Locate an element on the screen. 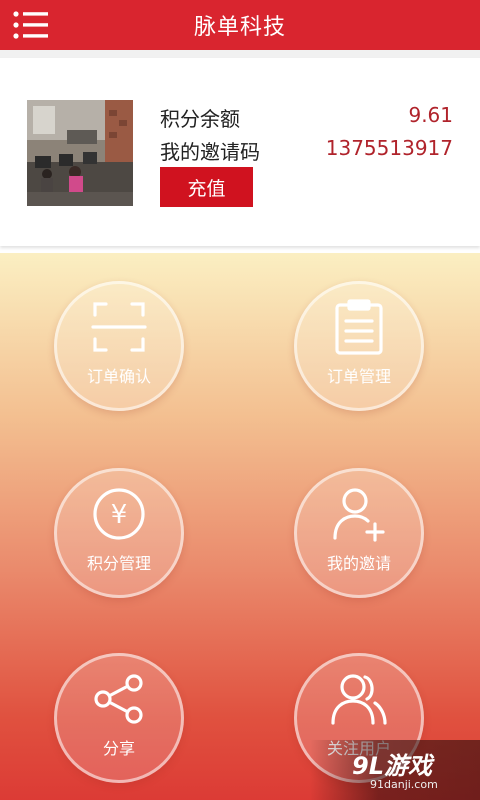 The height and width of the screenshot is (800, 480). divider is located at coordinates (240, 54).